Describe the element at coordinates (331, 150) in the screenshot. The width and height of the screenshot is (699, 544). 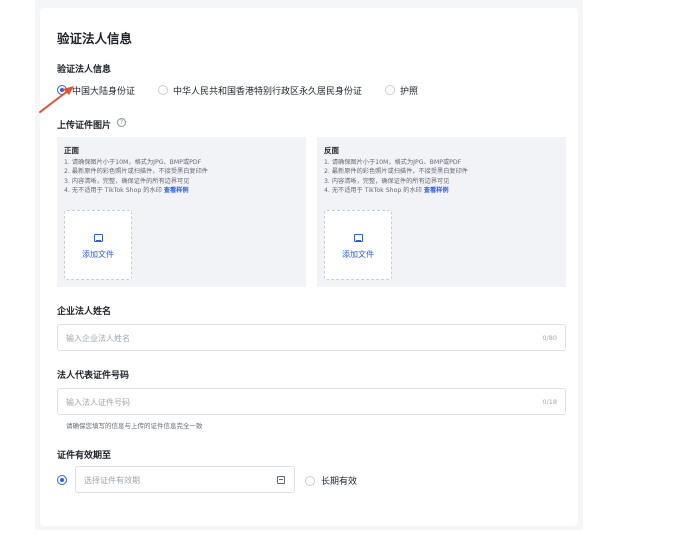
I see `panel-title: 反面` at that location.